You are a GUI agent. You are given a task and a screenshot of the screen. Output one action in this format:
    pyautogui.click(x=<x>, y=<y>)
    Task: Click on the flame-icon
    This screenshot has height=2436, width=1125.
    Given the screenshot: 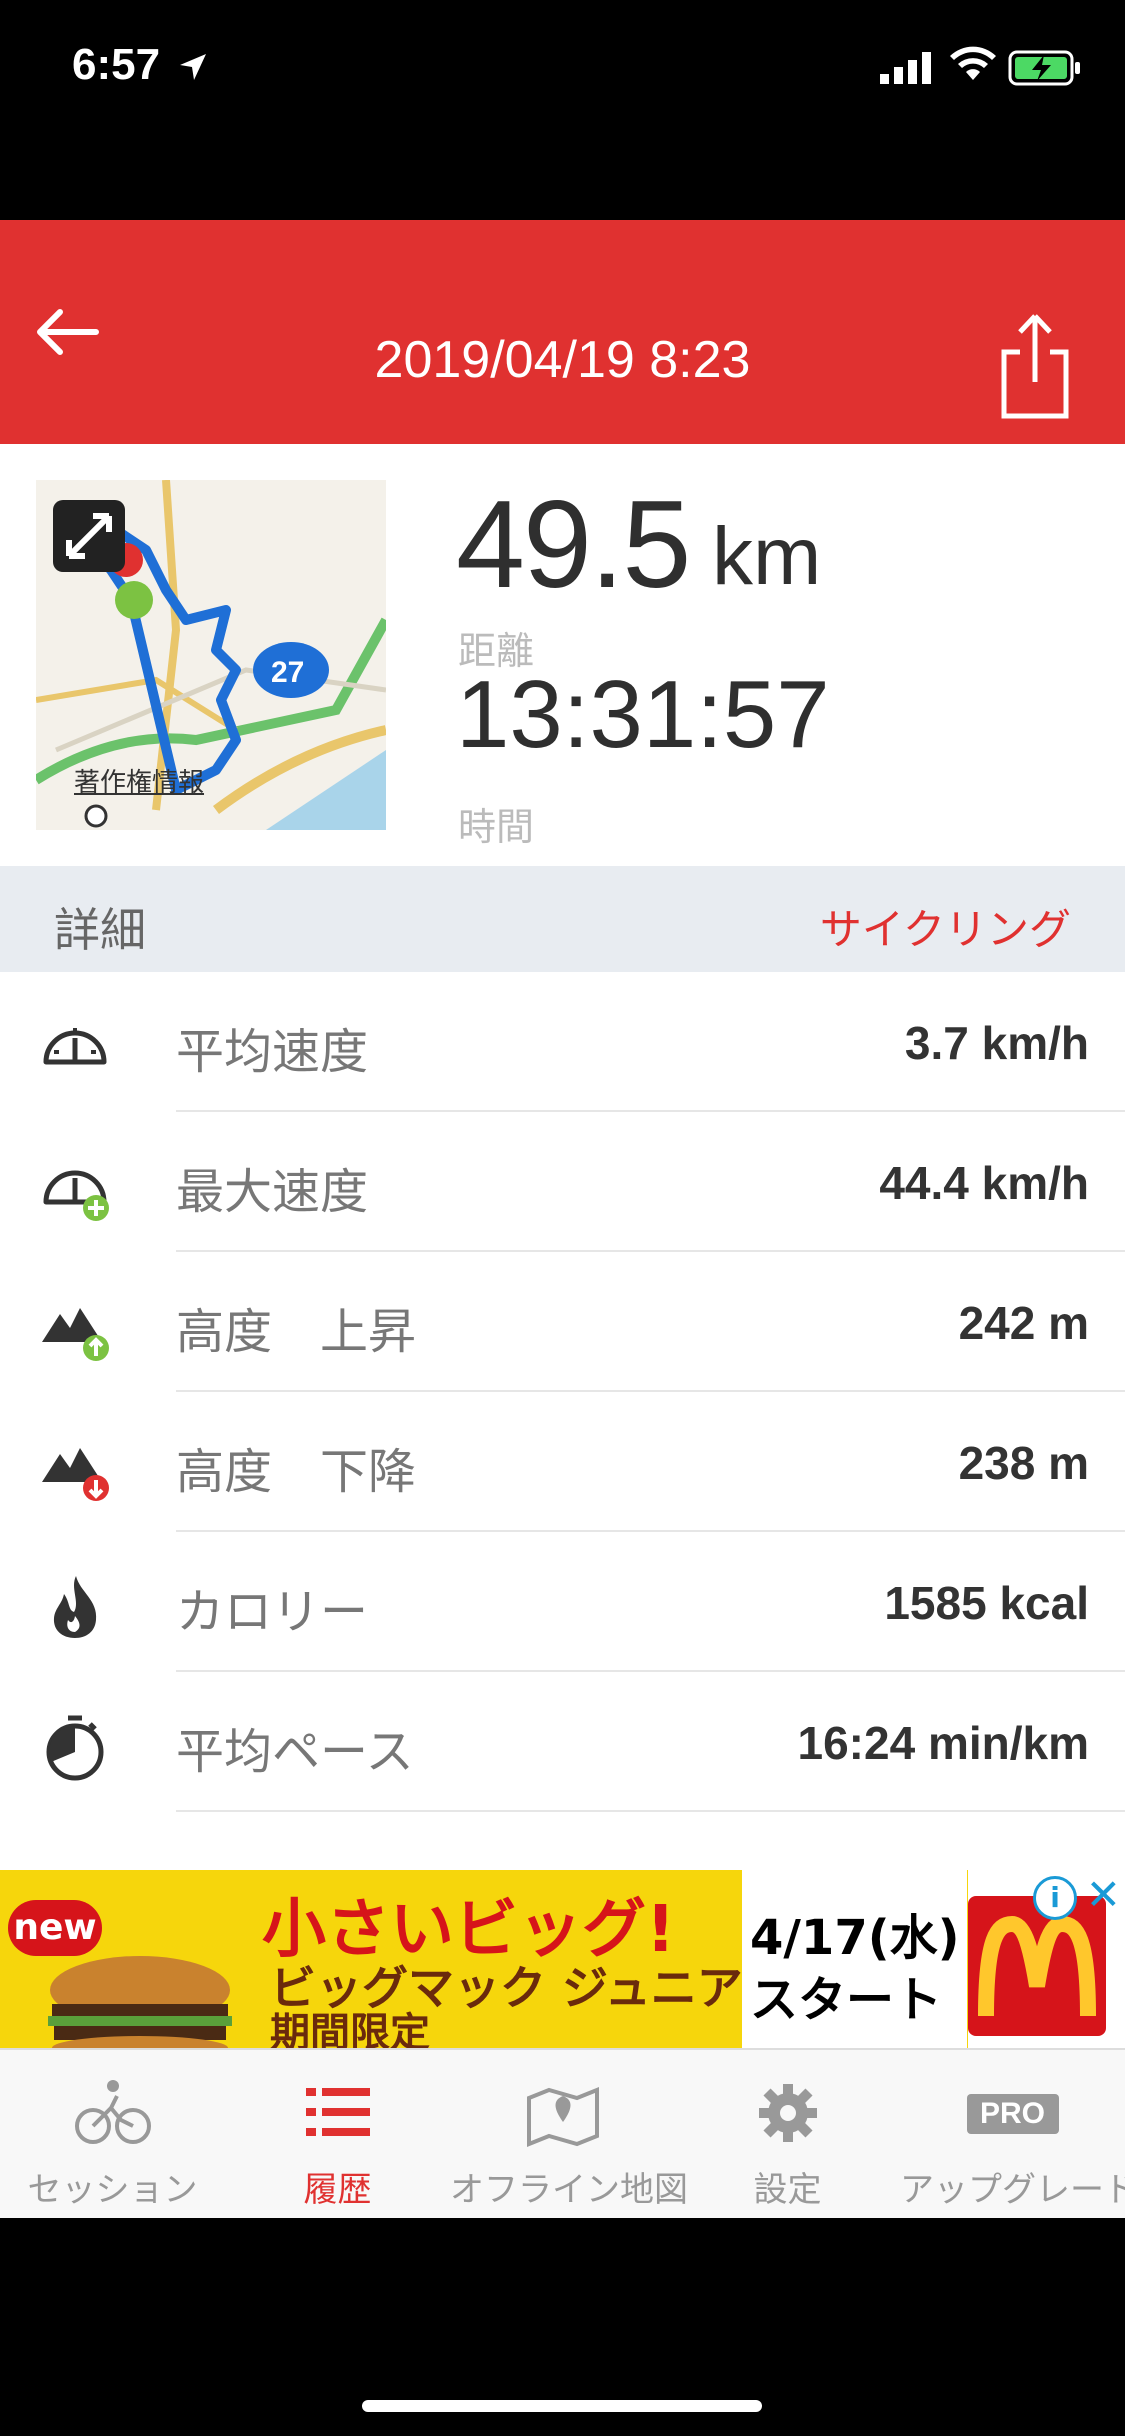 What is the action you would take?
    pyautogui.click(x=75, y=1607)
    